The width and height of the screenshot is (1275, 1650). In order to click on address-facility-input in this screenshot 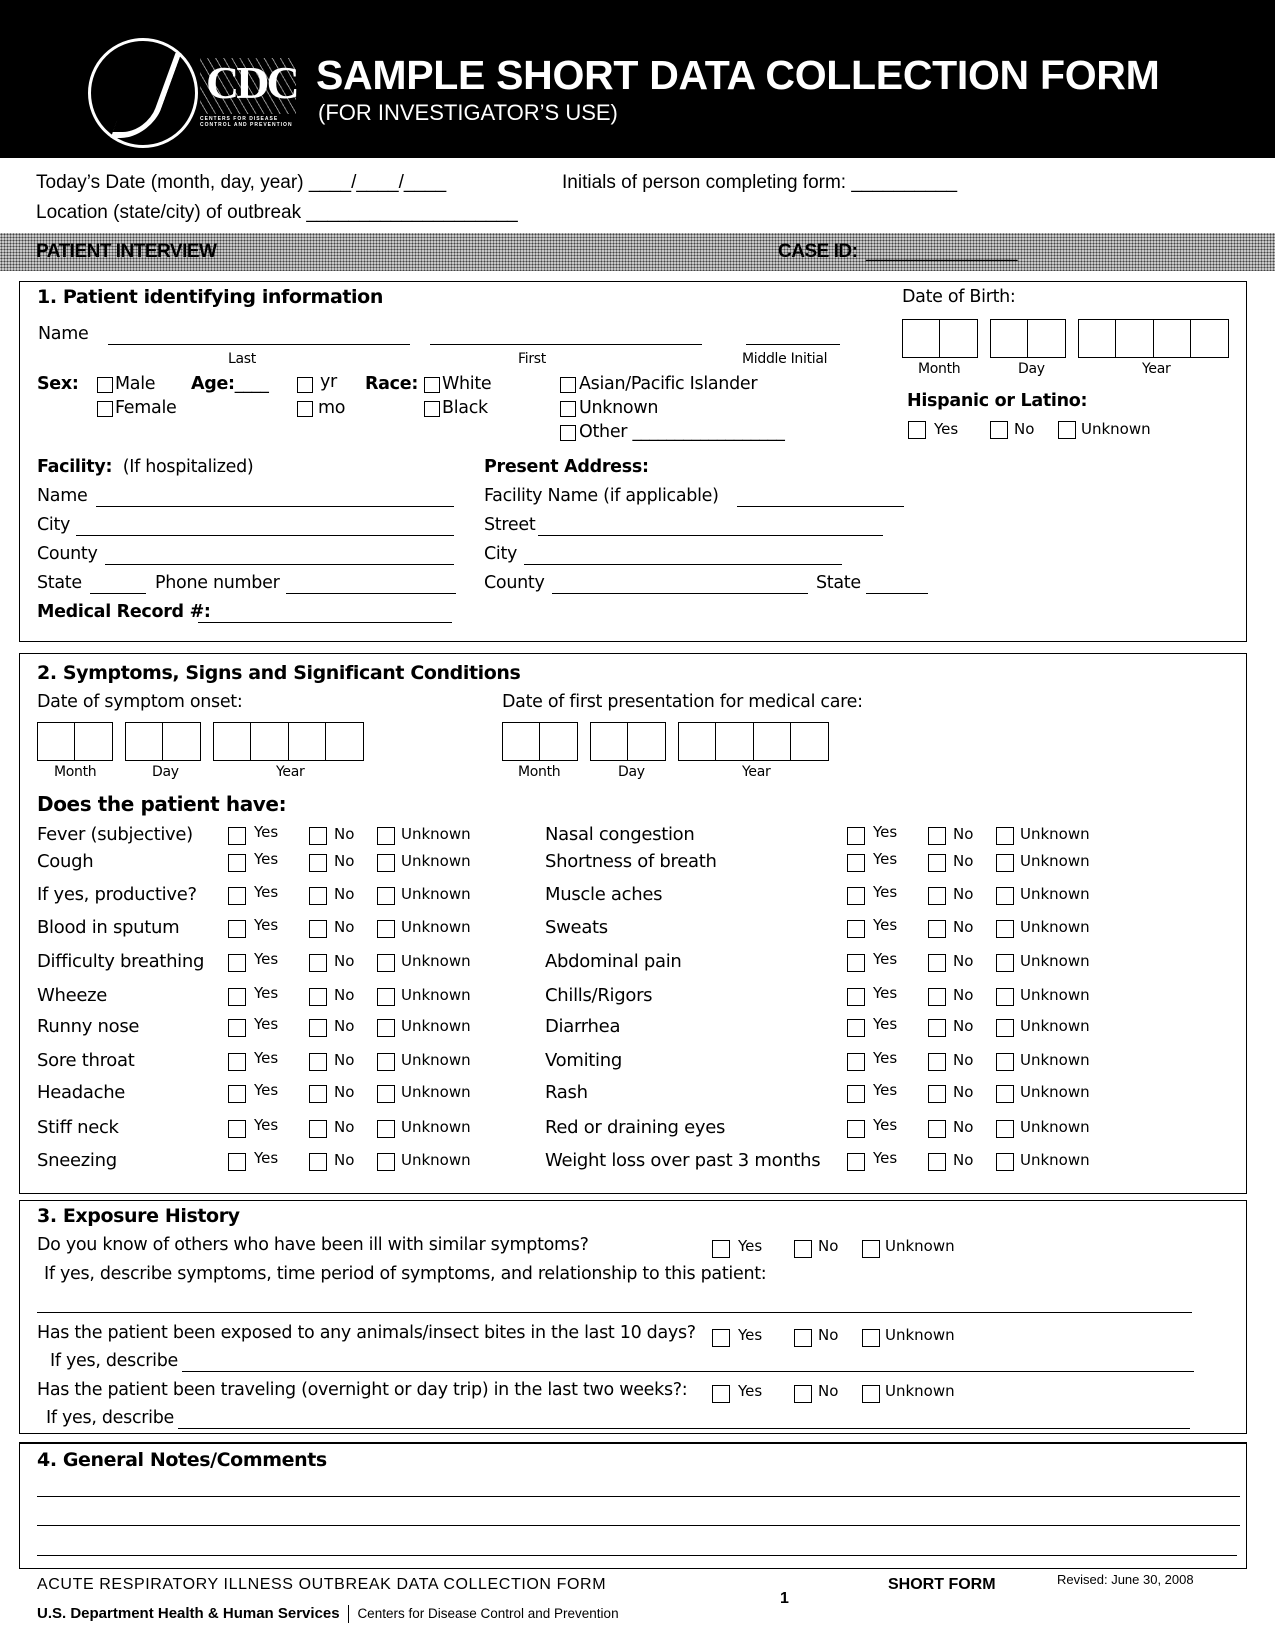, I will do `click(820, 506)`.